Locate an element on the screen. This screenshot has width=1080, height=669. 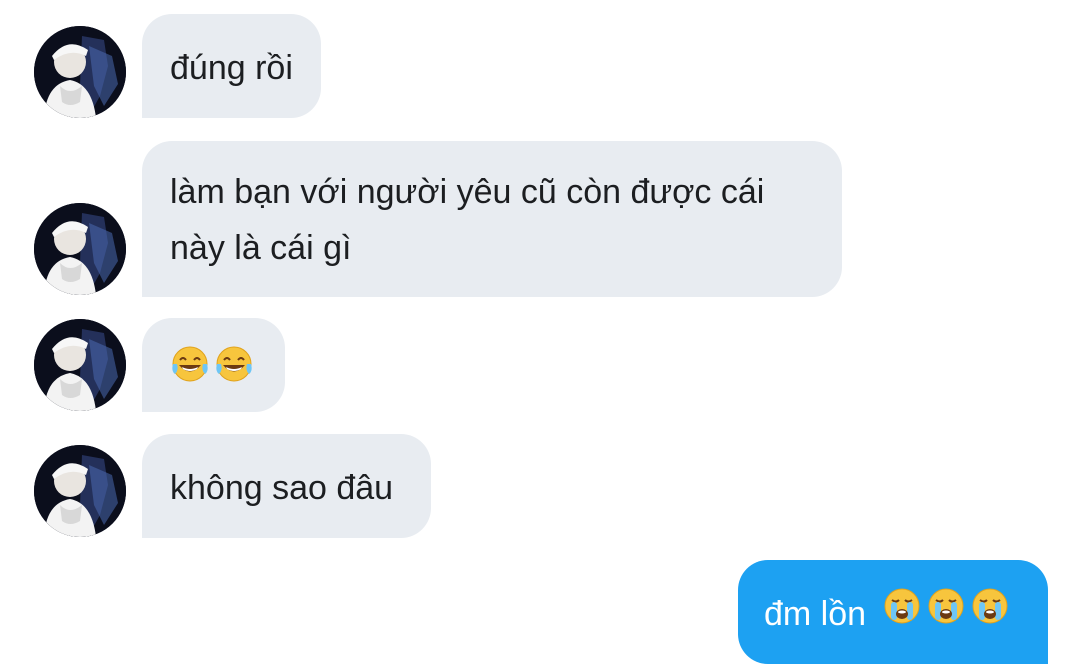
message-bubble is located at coordinates (213, 365).